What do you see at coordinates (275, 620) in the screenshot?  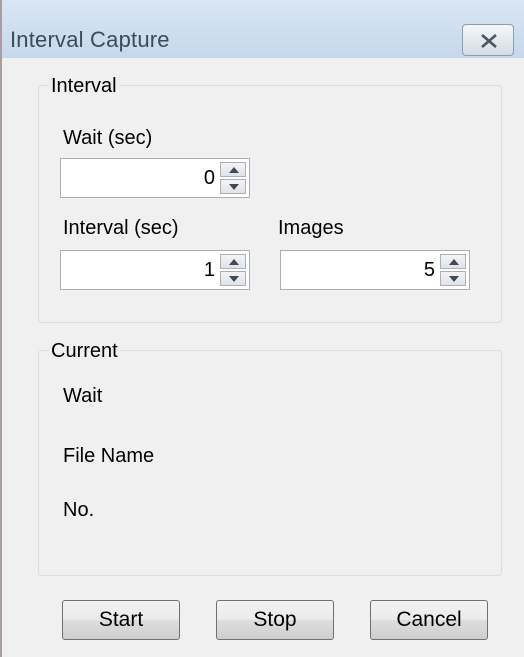 I see `stop-button: Stop` at bounding box center [275, 620].